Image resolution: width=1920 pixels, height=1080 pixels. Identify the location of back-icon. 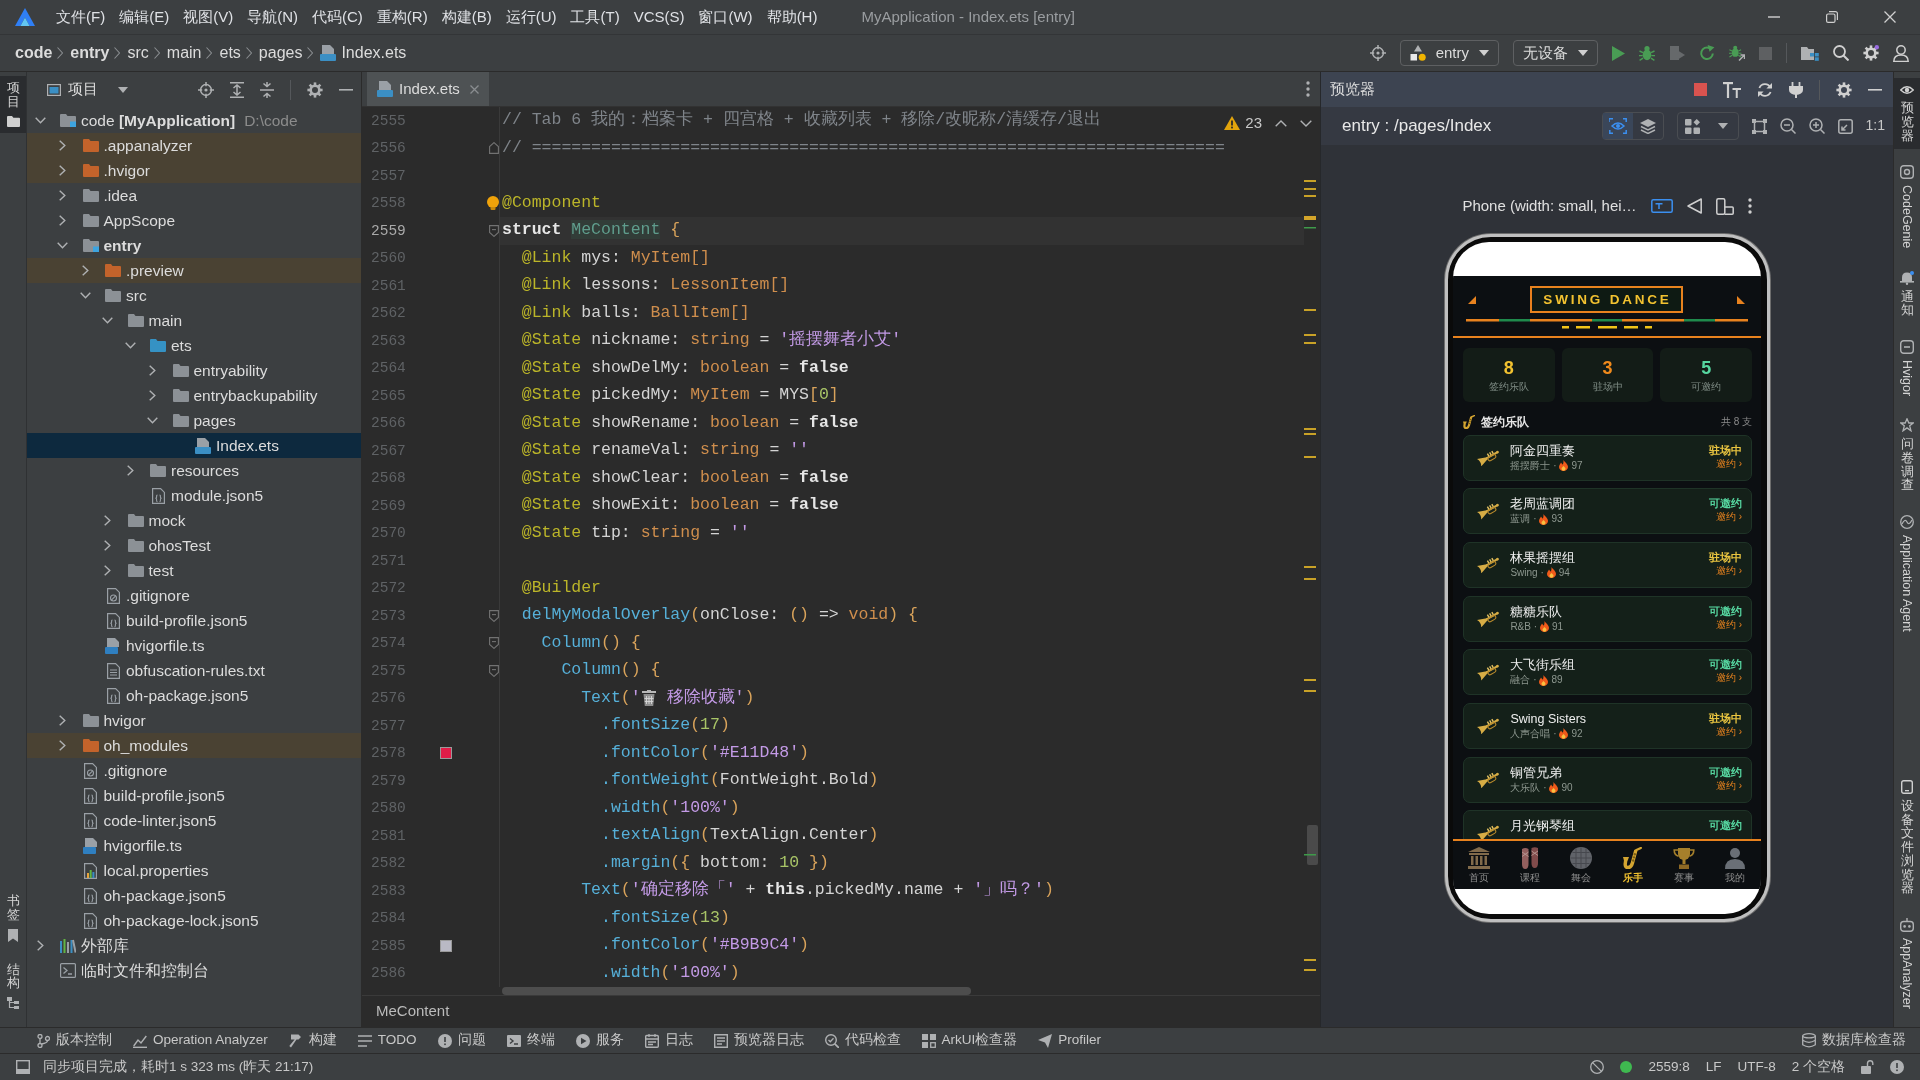
(1694, 206).